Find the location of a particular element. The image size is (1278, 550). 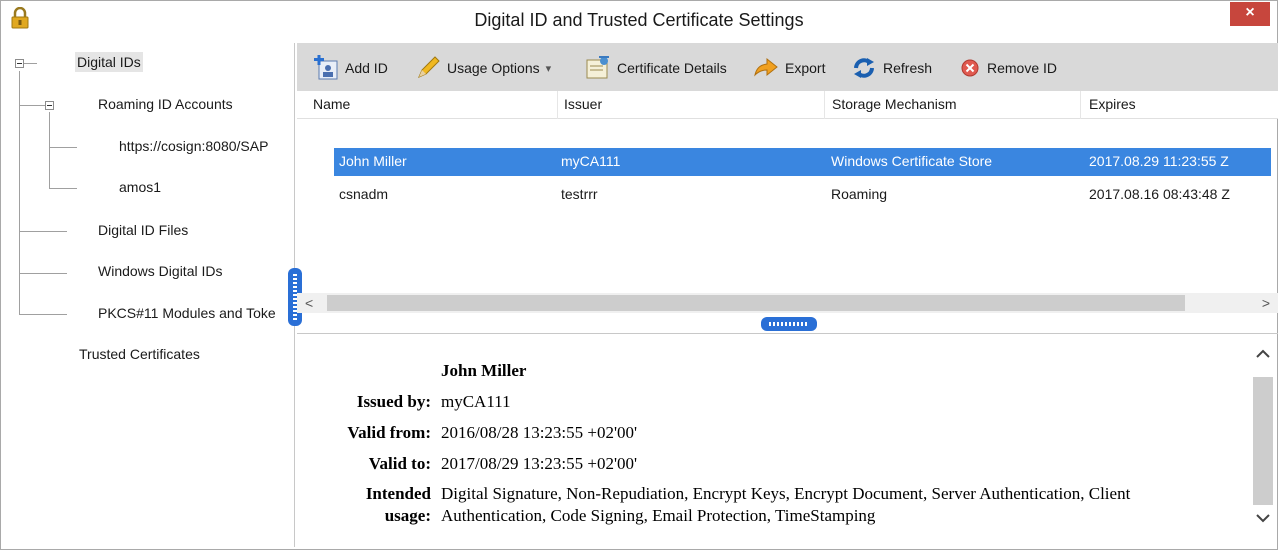

id-table-header: Name Issuer Storage Mechanism Expires is located at coordinates (787, 105).